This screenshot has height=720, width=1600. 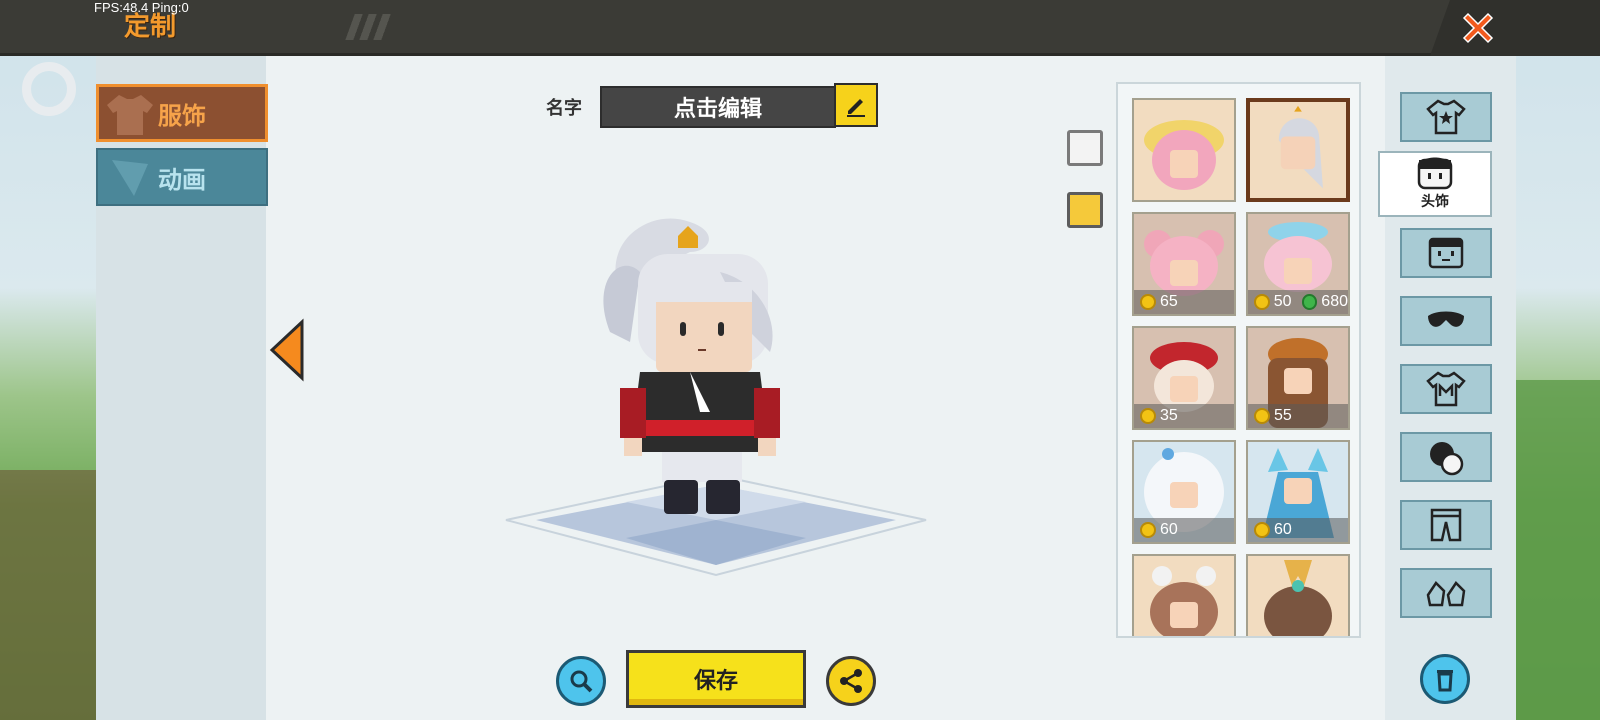 I want to click on price-tag: 50 680, so click(x=1298, y=302).